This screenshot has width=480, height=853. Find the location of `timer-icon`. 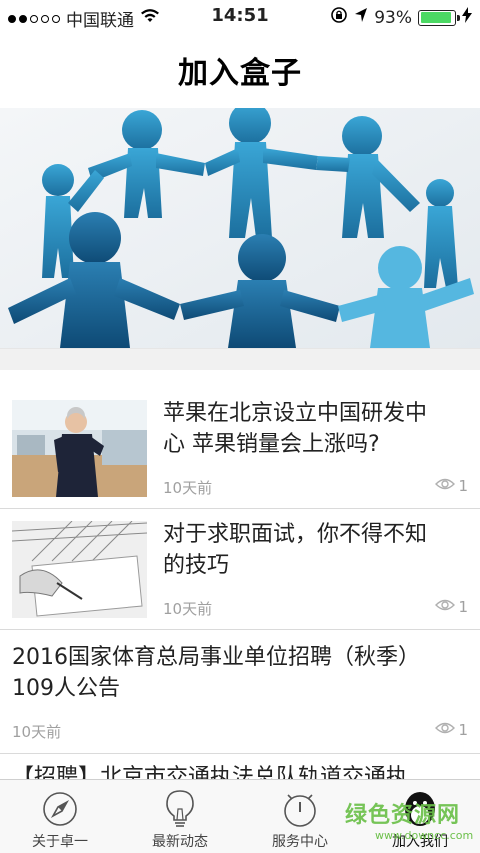

timer-icon is located at coordinates (300, 809).